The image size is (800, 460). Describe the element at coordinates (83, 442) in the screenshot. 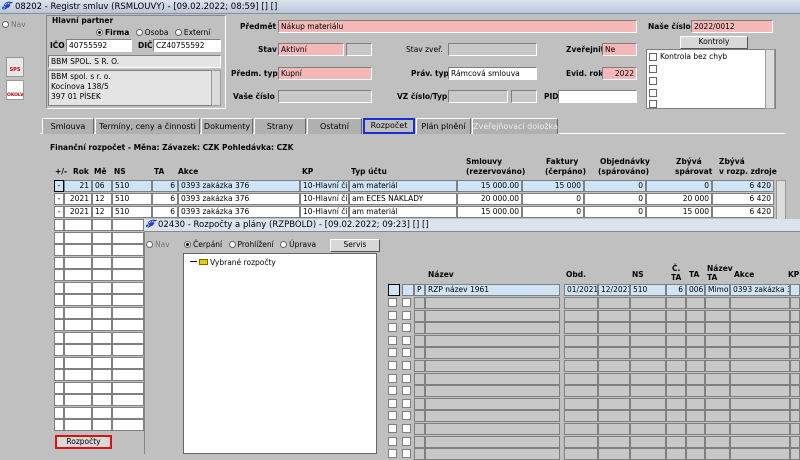

I see `rozpocty-button: Rozpočty` at that location.